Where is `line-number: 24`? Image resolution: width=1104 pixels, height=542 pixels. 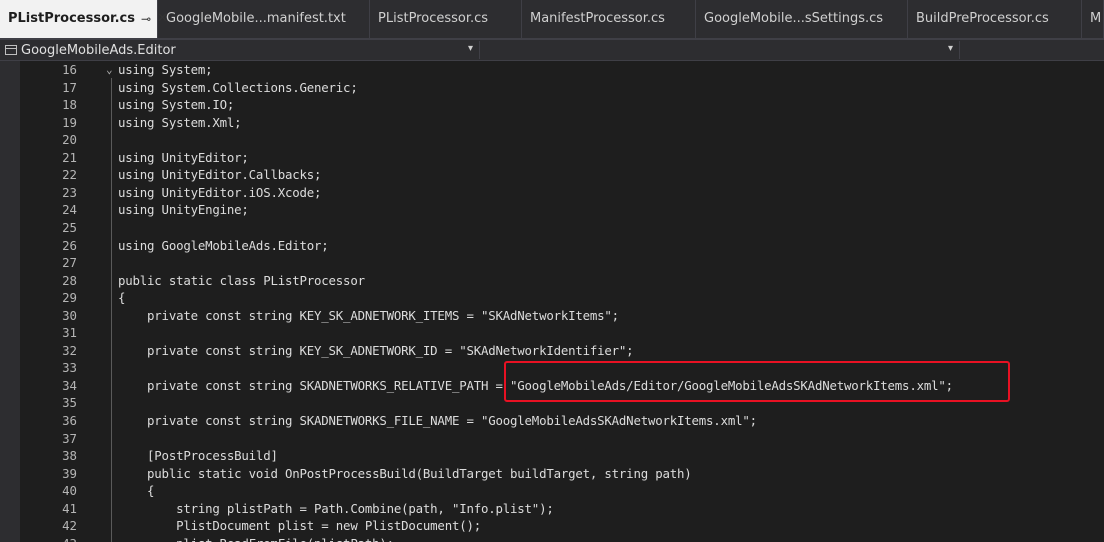 line-number: 24 is located at coordinates (69, 210).